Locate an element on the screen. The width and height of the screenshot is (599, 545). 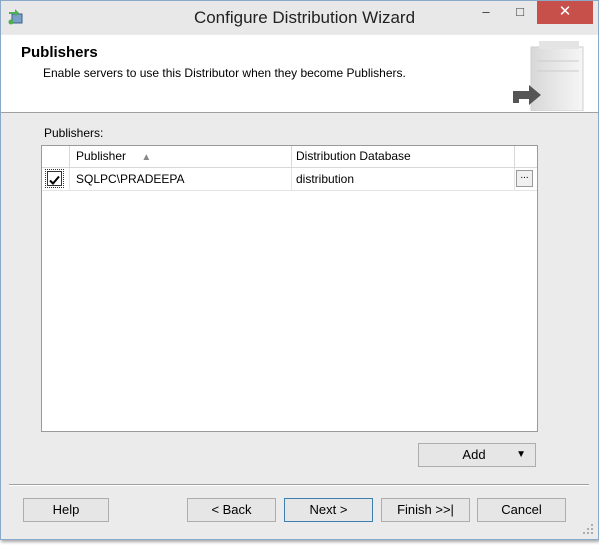
finish-button: Finish >>| is located at coordinates (425, 510).